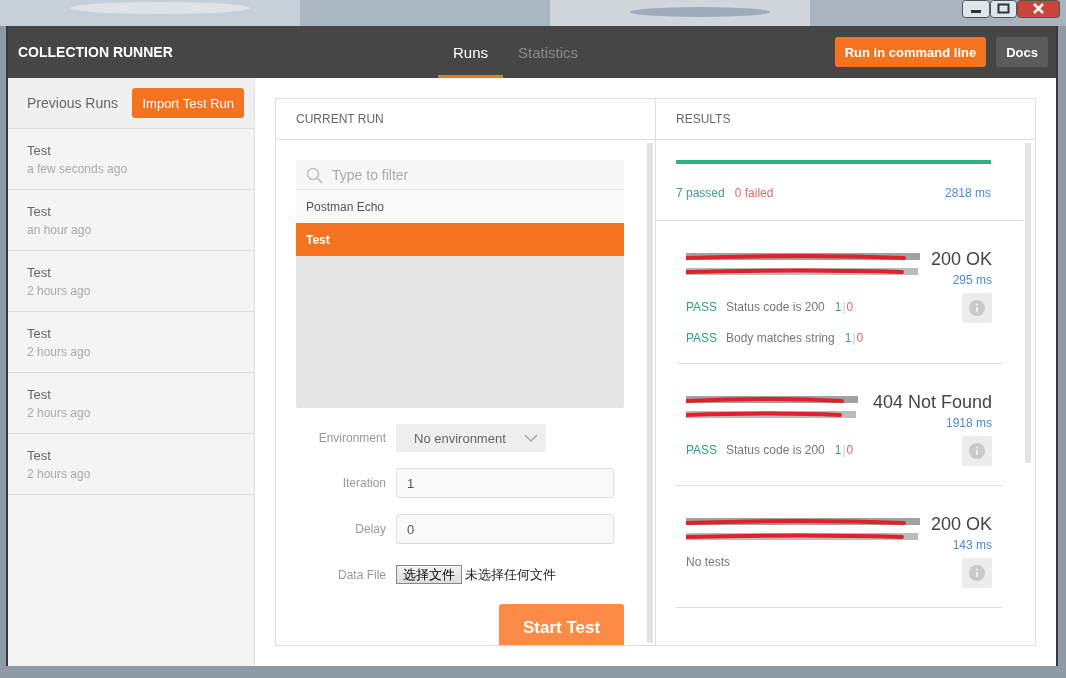 The height and width of the screenshot is (678, 1066). I want to click on collection-item: Postman Echo, so click(460, 206).